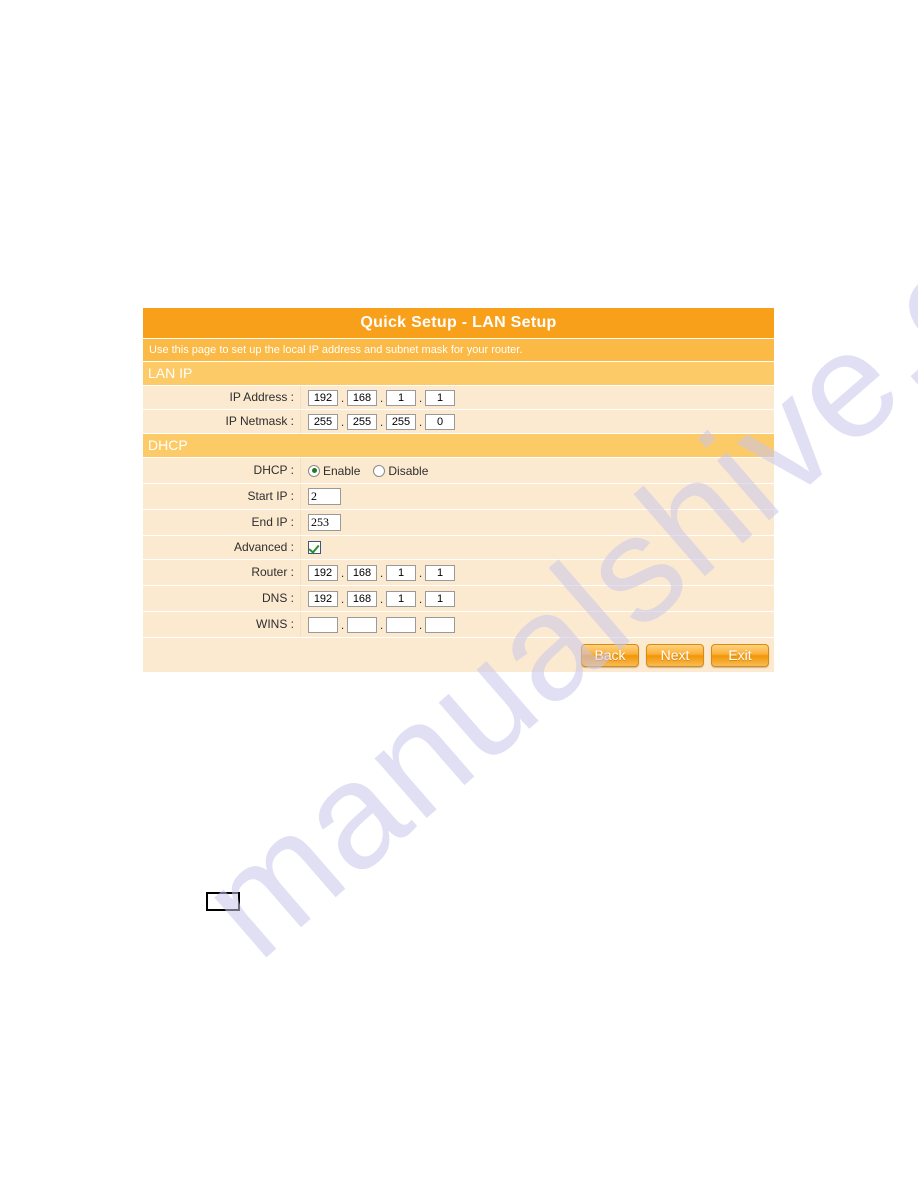  What do you see at coordinates (314, 470) in the screenshot?
I see `radio-enable-icon` at bounding box center [314, 470].